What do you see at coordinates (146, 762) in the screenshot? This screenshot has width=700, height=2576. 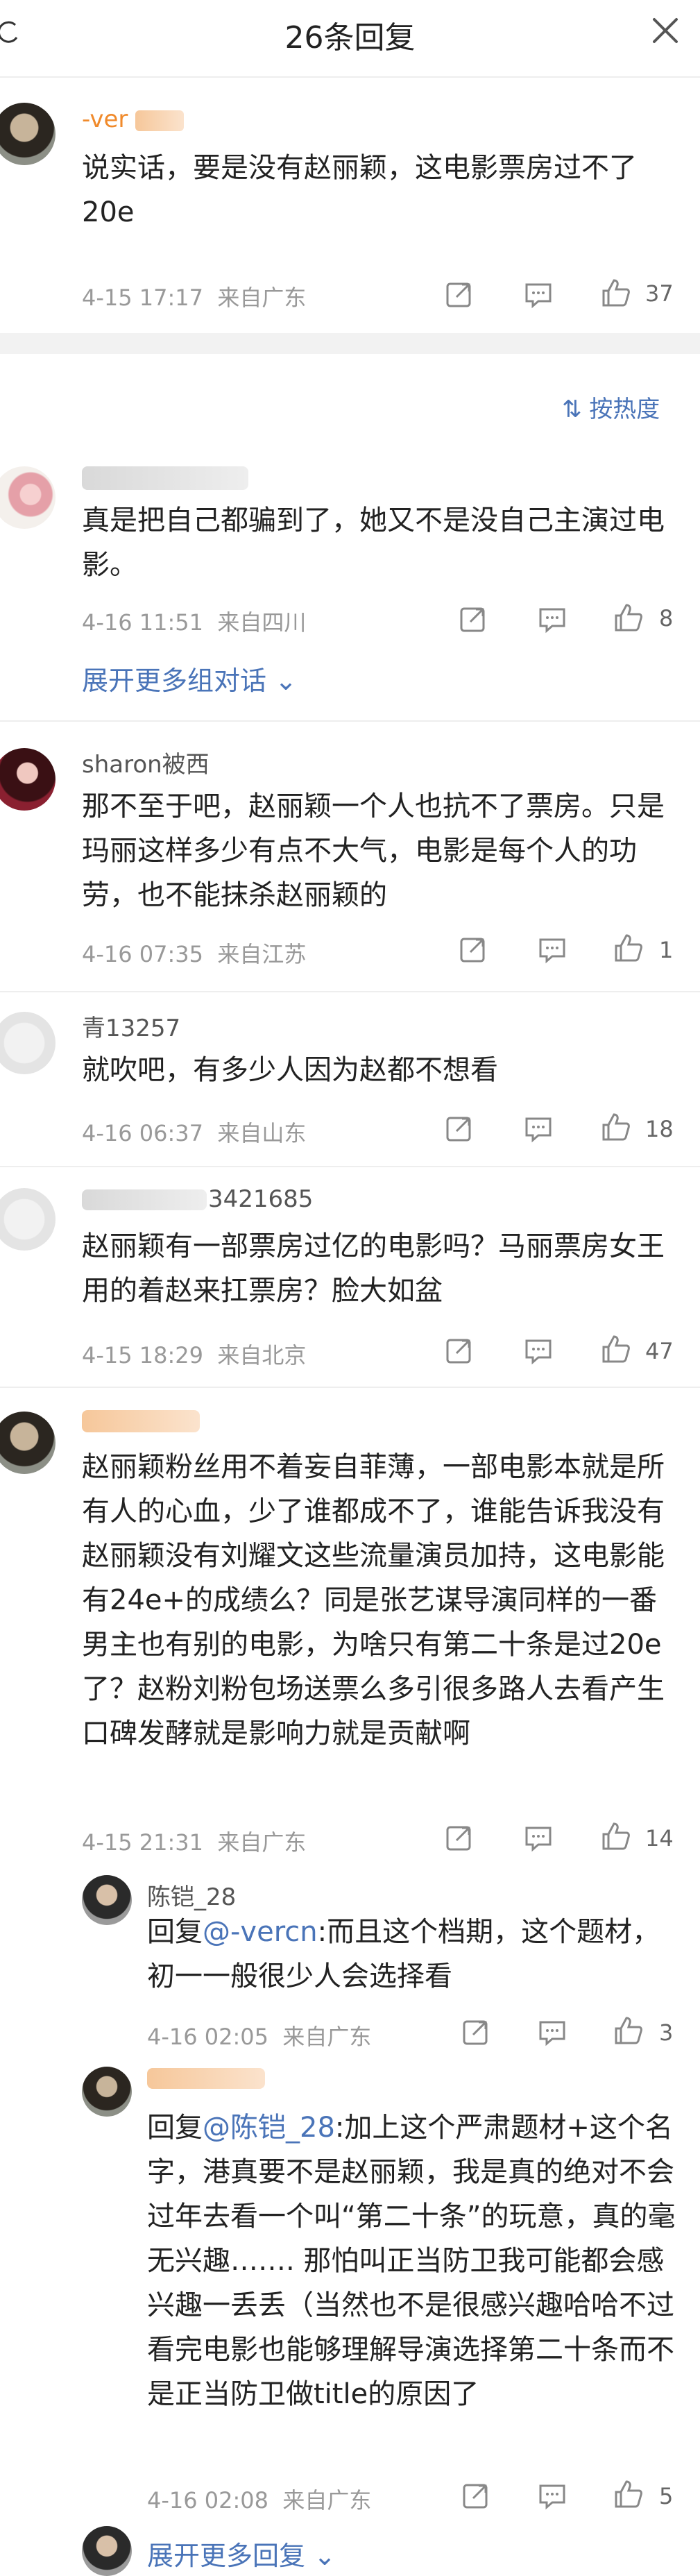 I see `comment-username: sharon被西` at bounding box center [146, 762].